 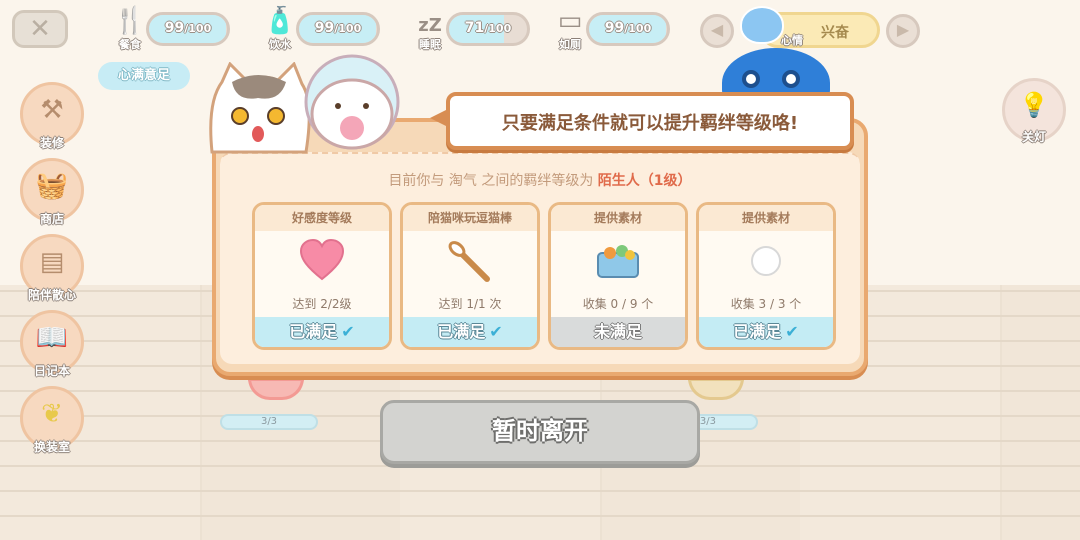 What do you see at coordinates (352, 102) in the screenshot?
I see `white-cat-character` at bounding box center [352, 102].